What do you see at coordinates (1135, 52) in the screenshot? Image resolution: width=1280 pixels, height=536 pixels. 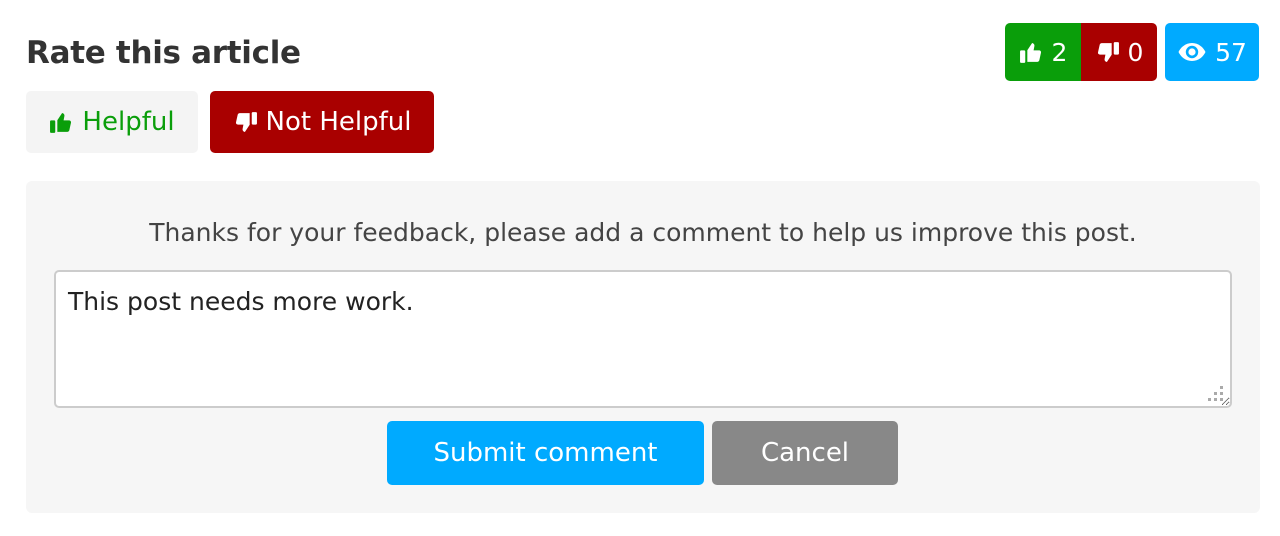 I see `dislikes-count: 0` at bounding box center [1135, 52].